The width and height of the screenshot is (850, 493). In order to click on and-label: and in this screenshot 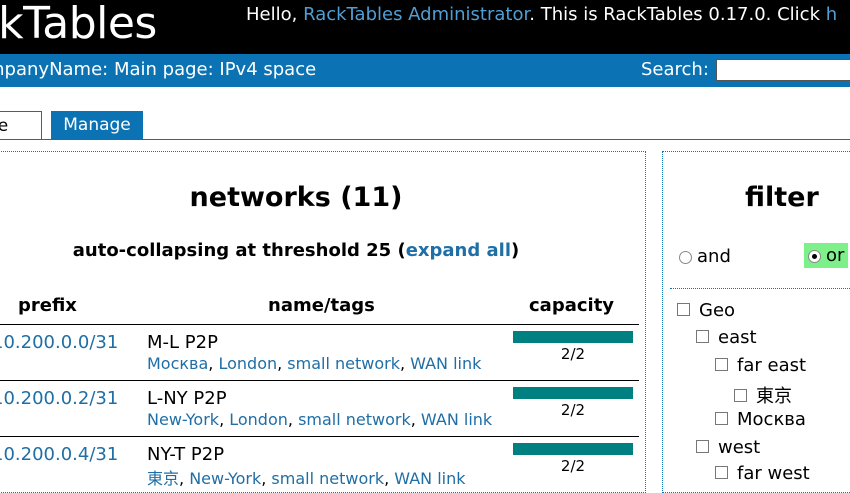, I will do `click(714, 256)`.